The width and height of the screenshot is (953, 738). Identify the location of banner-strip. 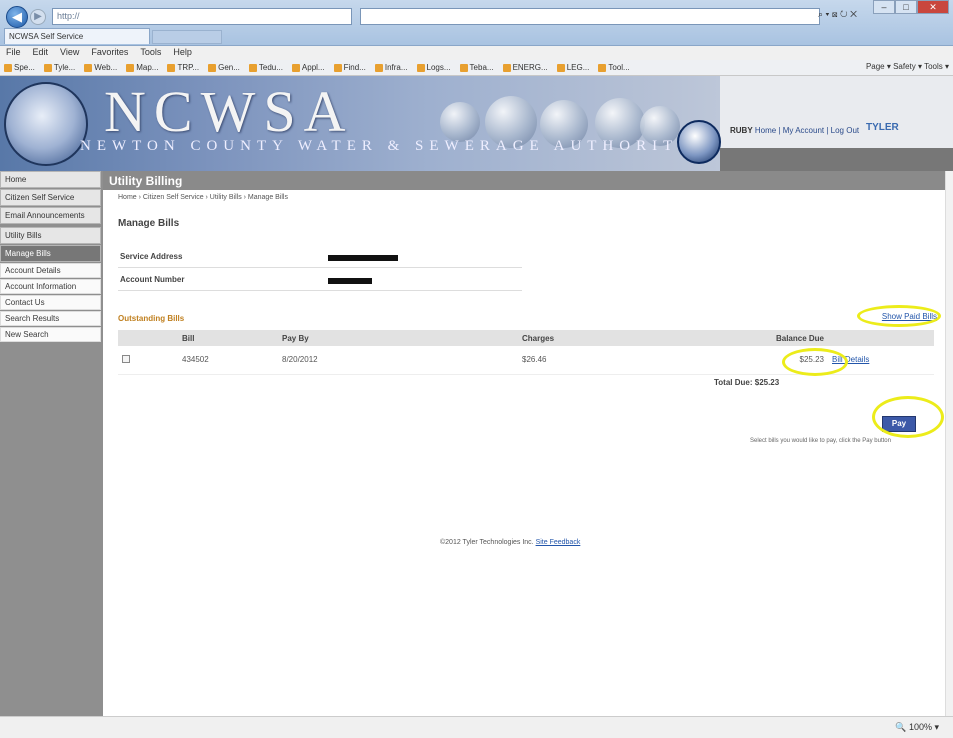
(836, 159).